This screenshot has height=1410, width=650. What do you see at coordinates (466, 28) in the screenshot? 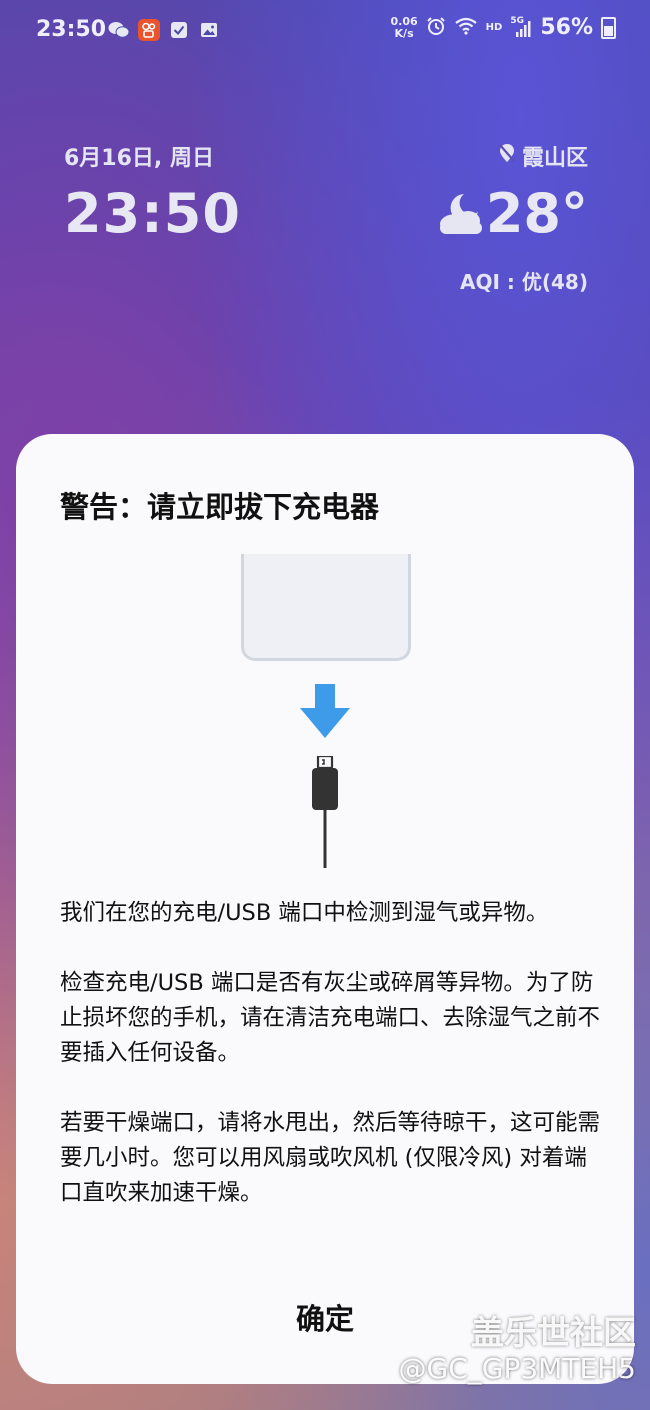
I see `wifi-icon` at bounding box center [466, 28].